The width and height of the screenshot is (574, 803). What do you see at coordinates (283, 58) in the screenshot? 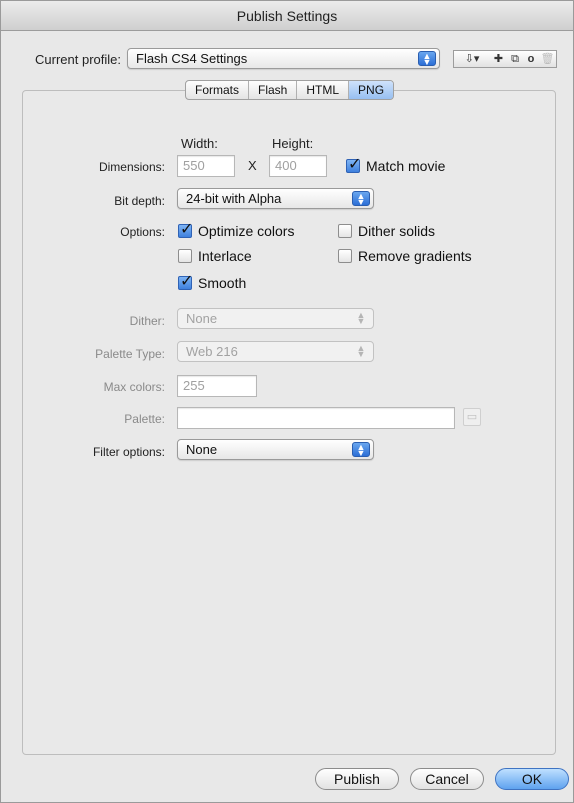
I see `current-profile-select: Flash CS4 Settings ▲ ▼` at bounding box center [283, 58].